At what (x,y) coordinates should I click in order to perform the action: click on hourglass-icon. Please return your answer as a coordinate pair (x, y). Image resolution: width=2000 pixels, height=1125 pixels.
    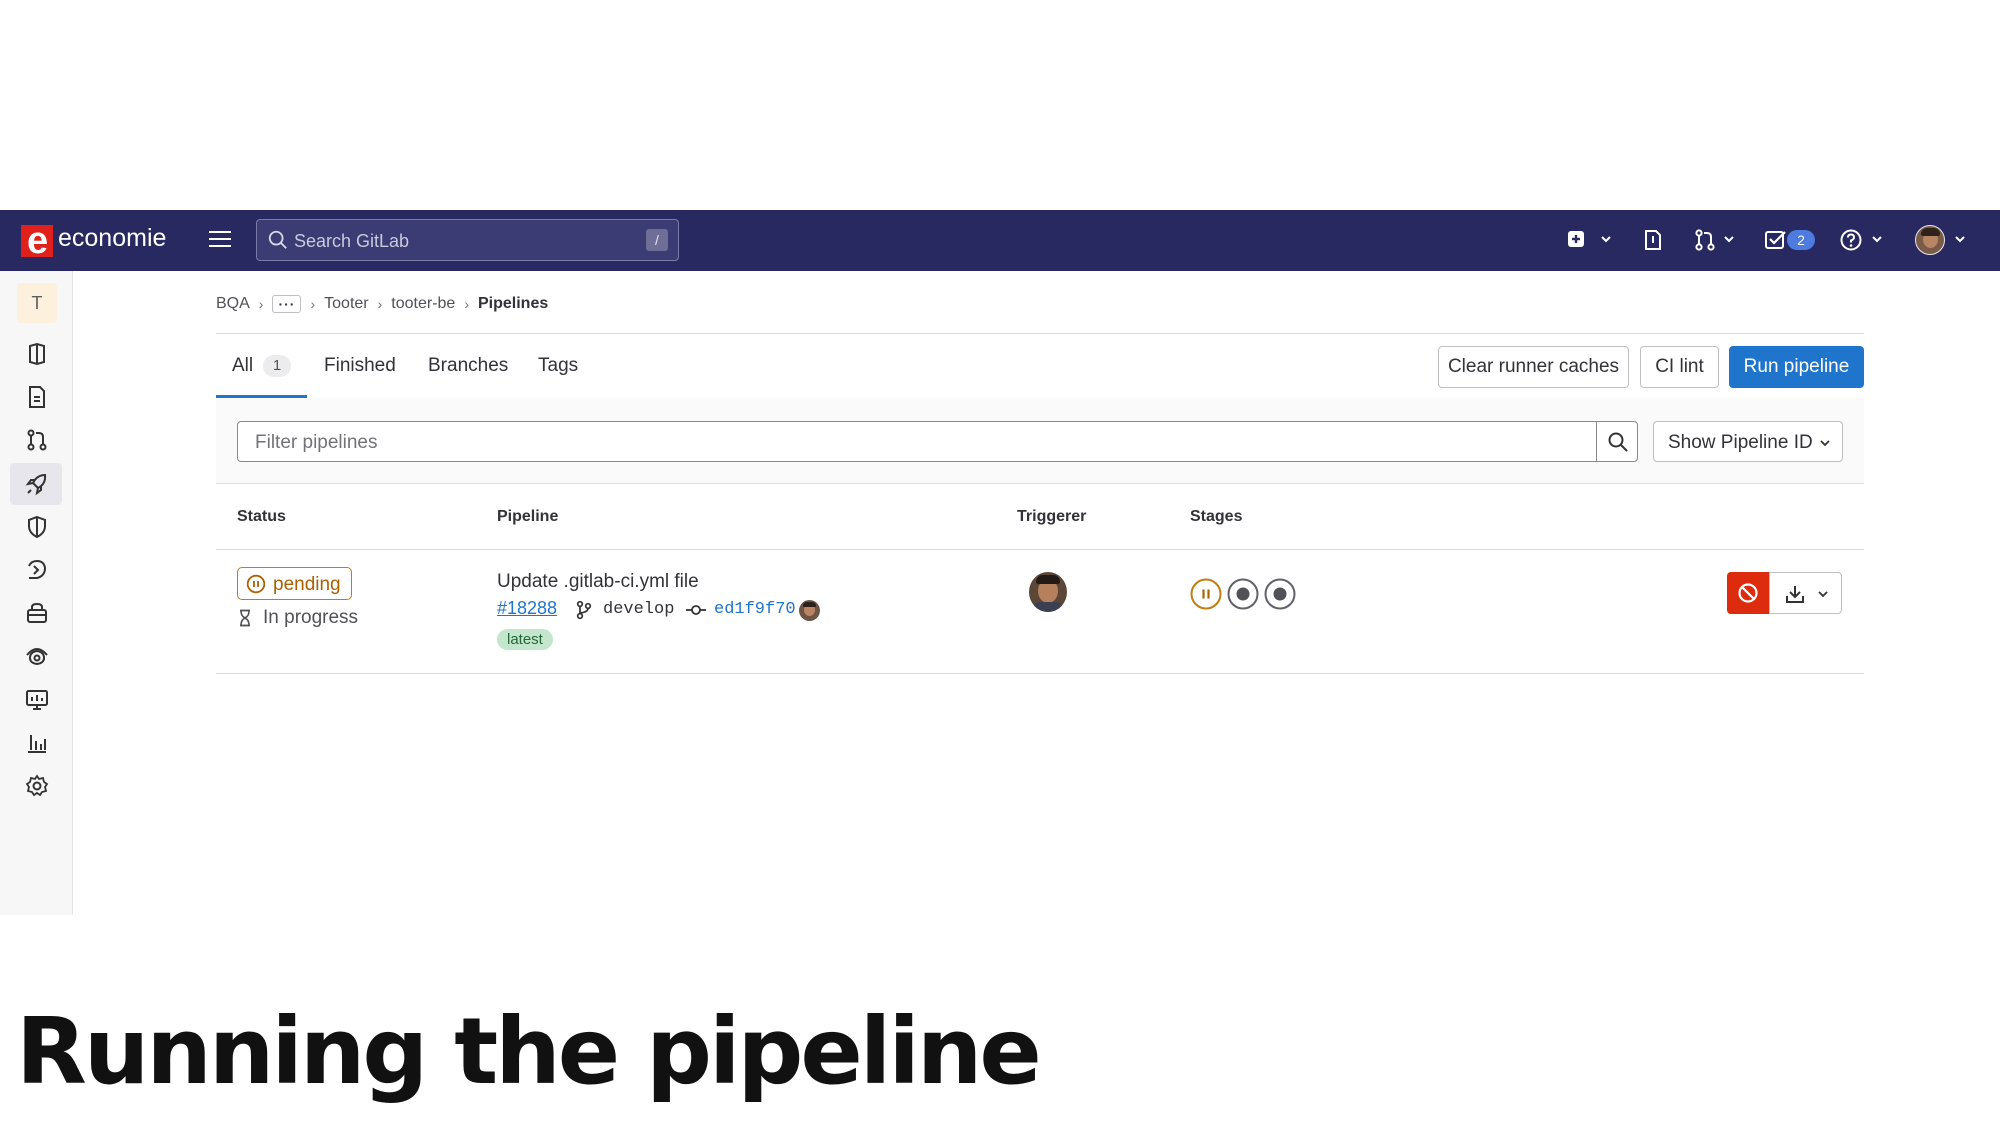
    Looking at the image, I should click on (245, 618).